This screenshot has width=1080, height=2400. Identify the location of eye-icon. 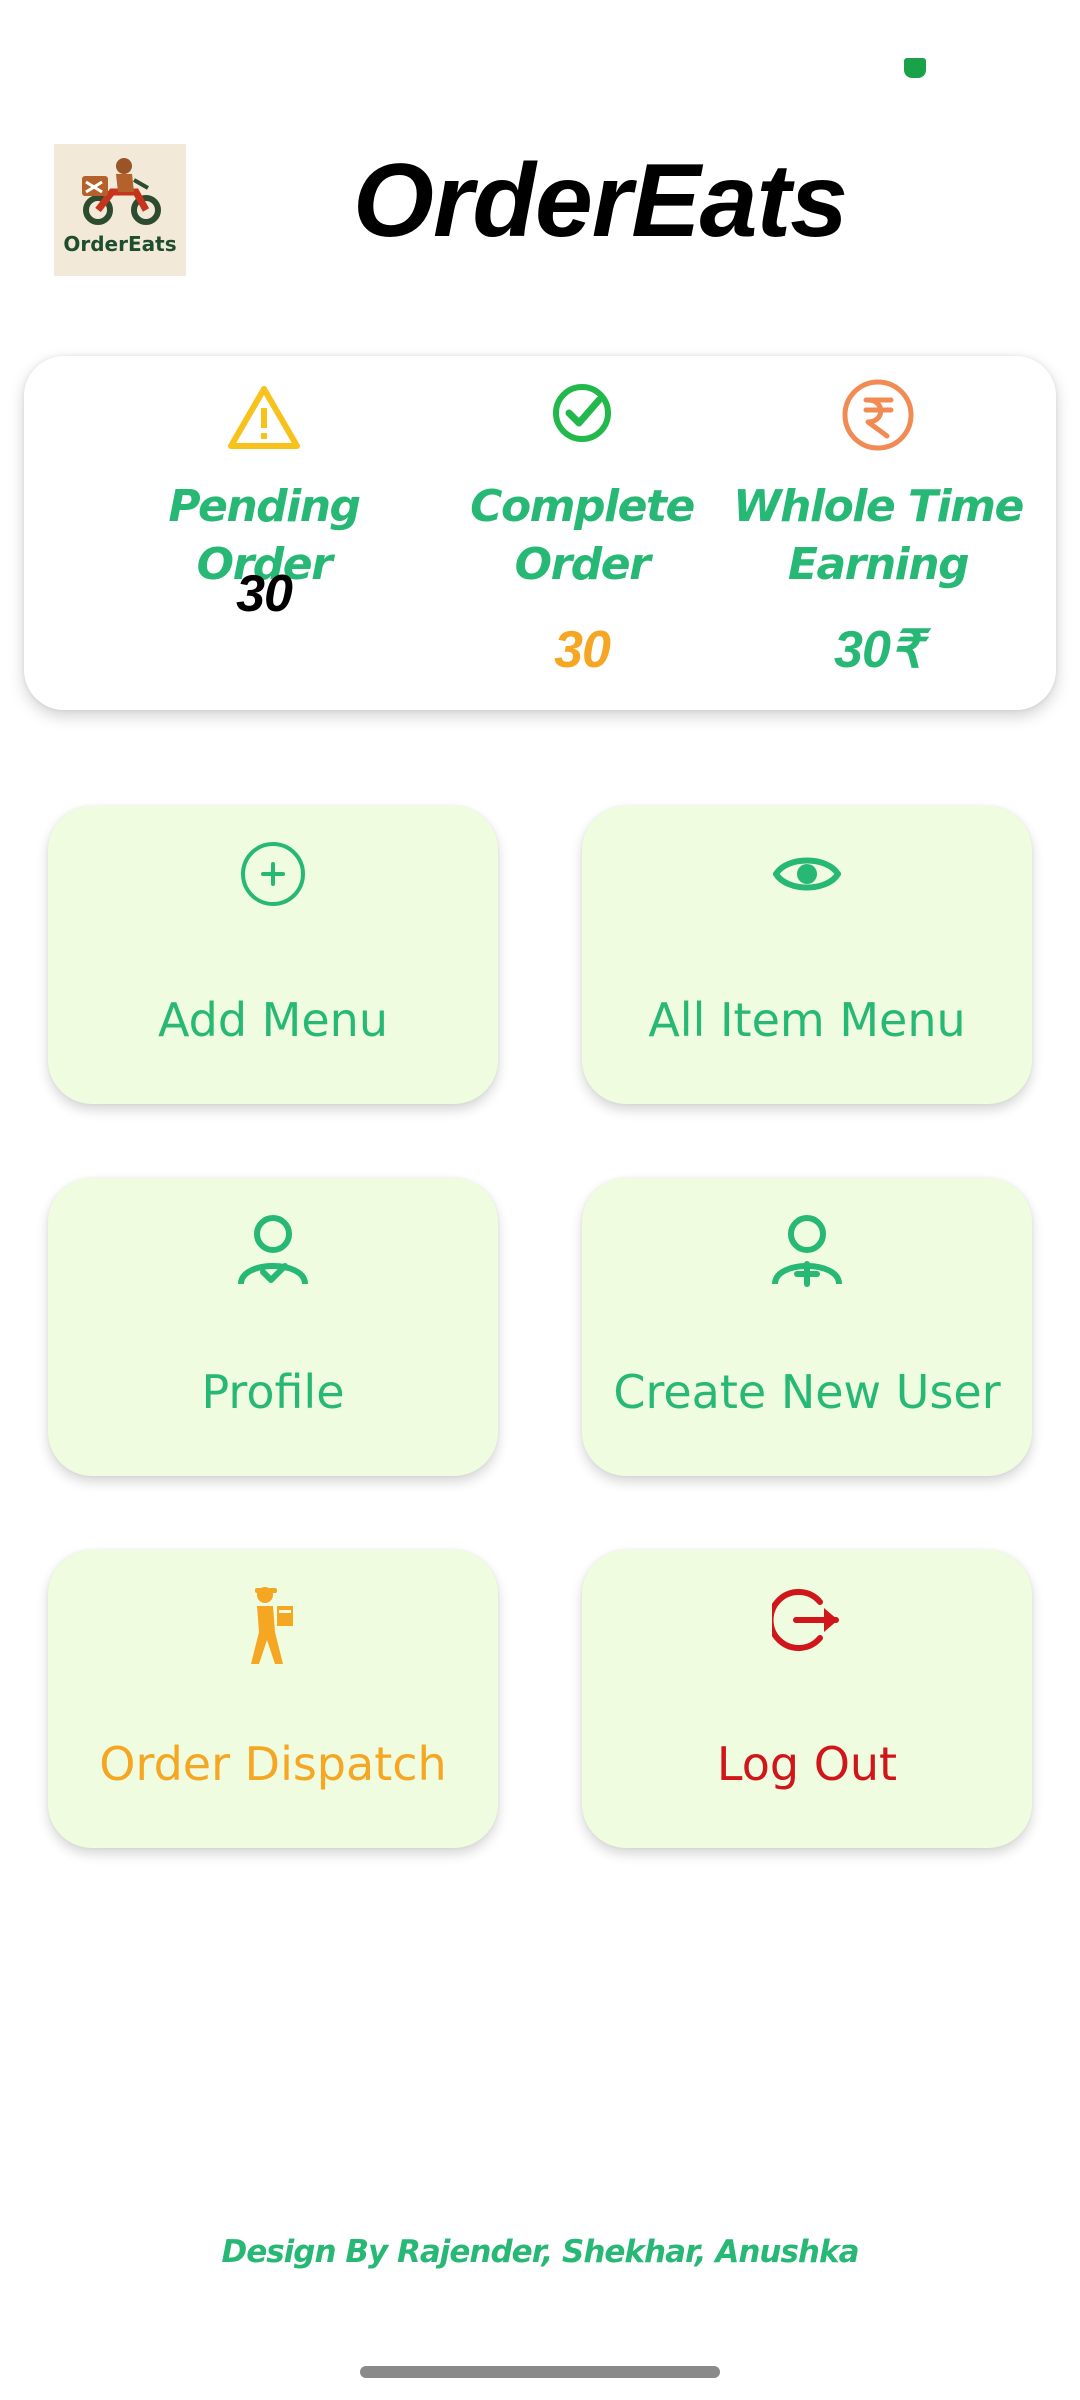
(807, 876).